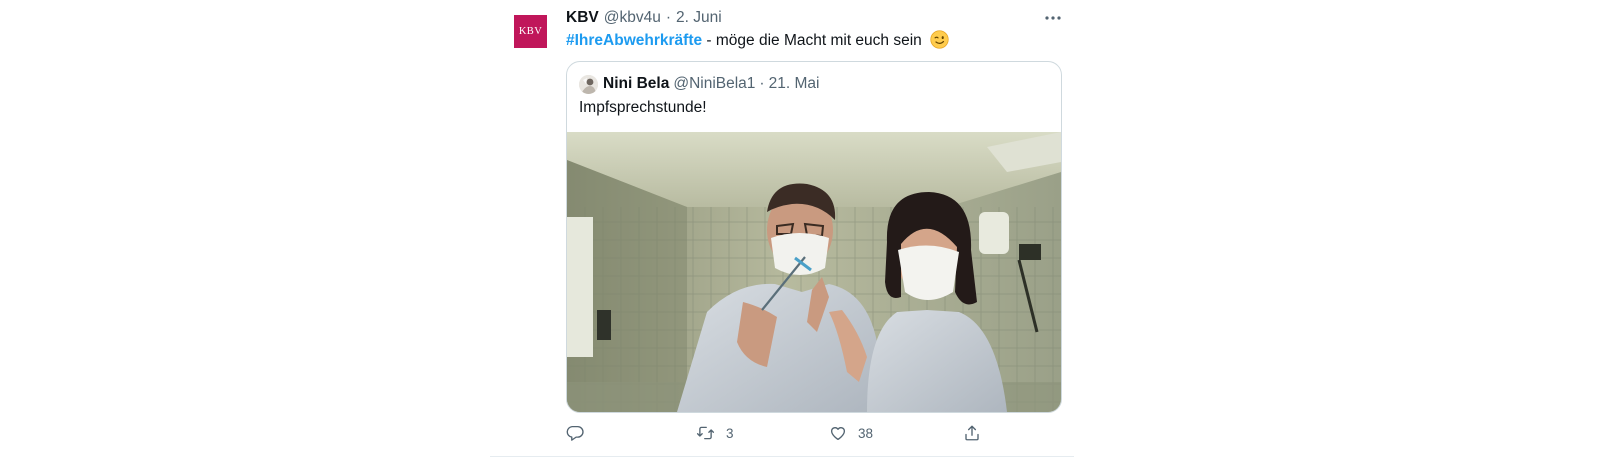 The height and width of the screenshot is (470, 1600). What do you see at coordinates (812, 40) in the screenshot?
I see `tweet-body-text: - möge die Macht mit euch sein` at bounding box center [812, 40].